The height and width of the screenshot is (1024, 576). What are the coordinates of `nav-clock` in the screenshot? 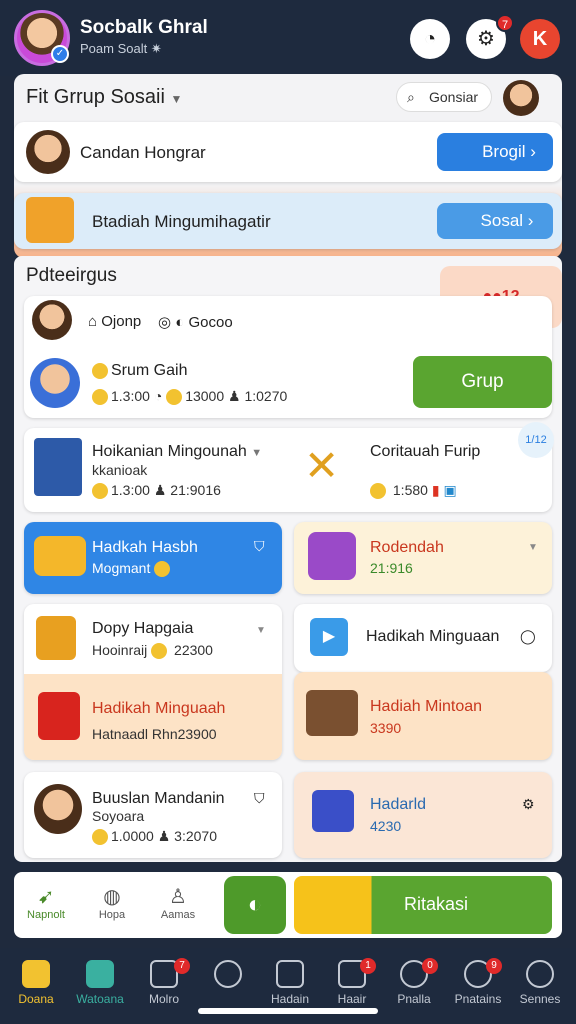 It's located at (228, 984).